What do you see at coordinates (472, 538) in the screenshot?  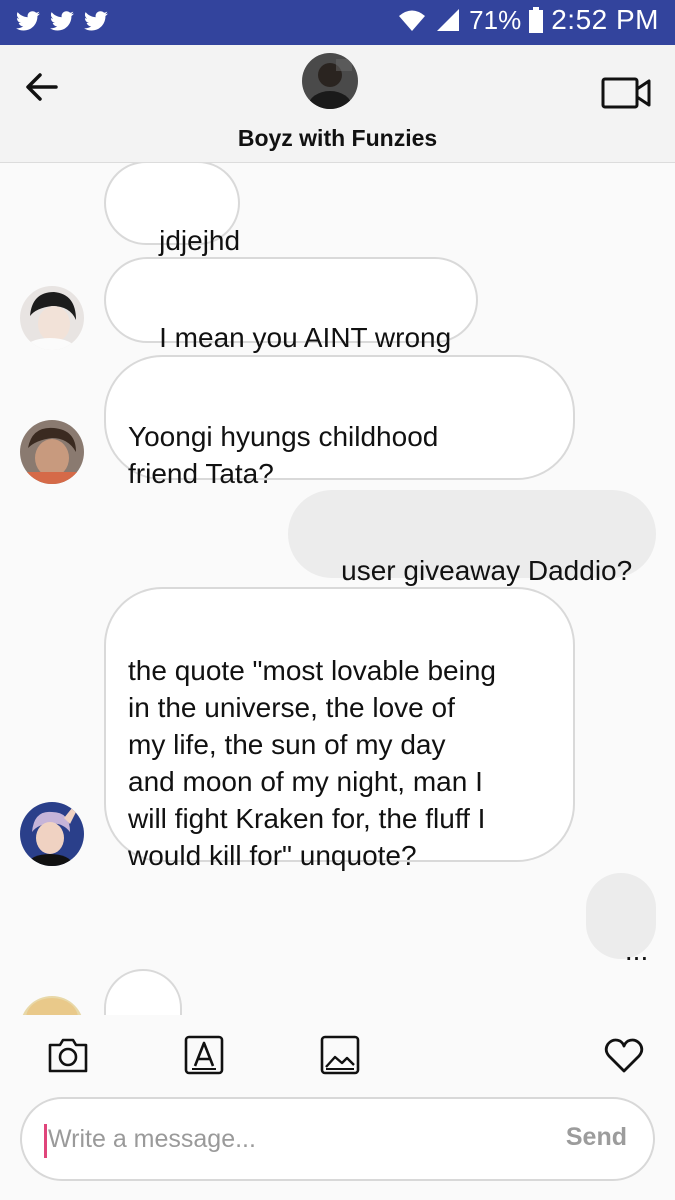 I see `outgoing-message: user giveaway Daddio?` at bounding box center [472, 538].